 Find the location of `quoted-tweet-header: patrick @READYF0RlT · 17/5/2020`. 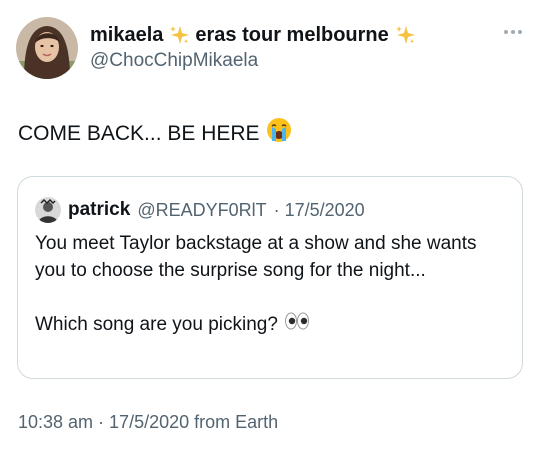

quoted-tweet-header: patrick @READYF0RlT · 17/5/2020 is located at coordinates (200, 210).